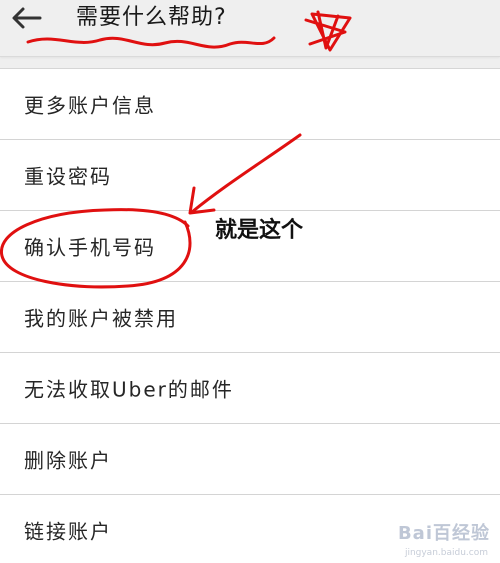  Describe the element at coordinates (443, 533) in the screenshot. I see `watermark-logo: Bai百经验` at that location.